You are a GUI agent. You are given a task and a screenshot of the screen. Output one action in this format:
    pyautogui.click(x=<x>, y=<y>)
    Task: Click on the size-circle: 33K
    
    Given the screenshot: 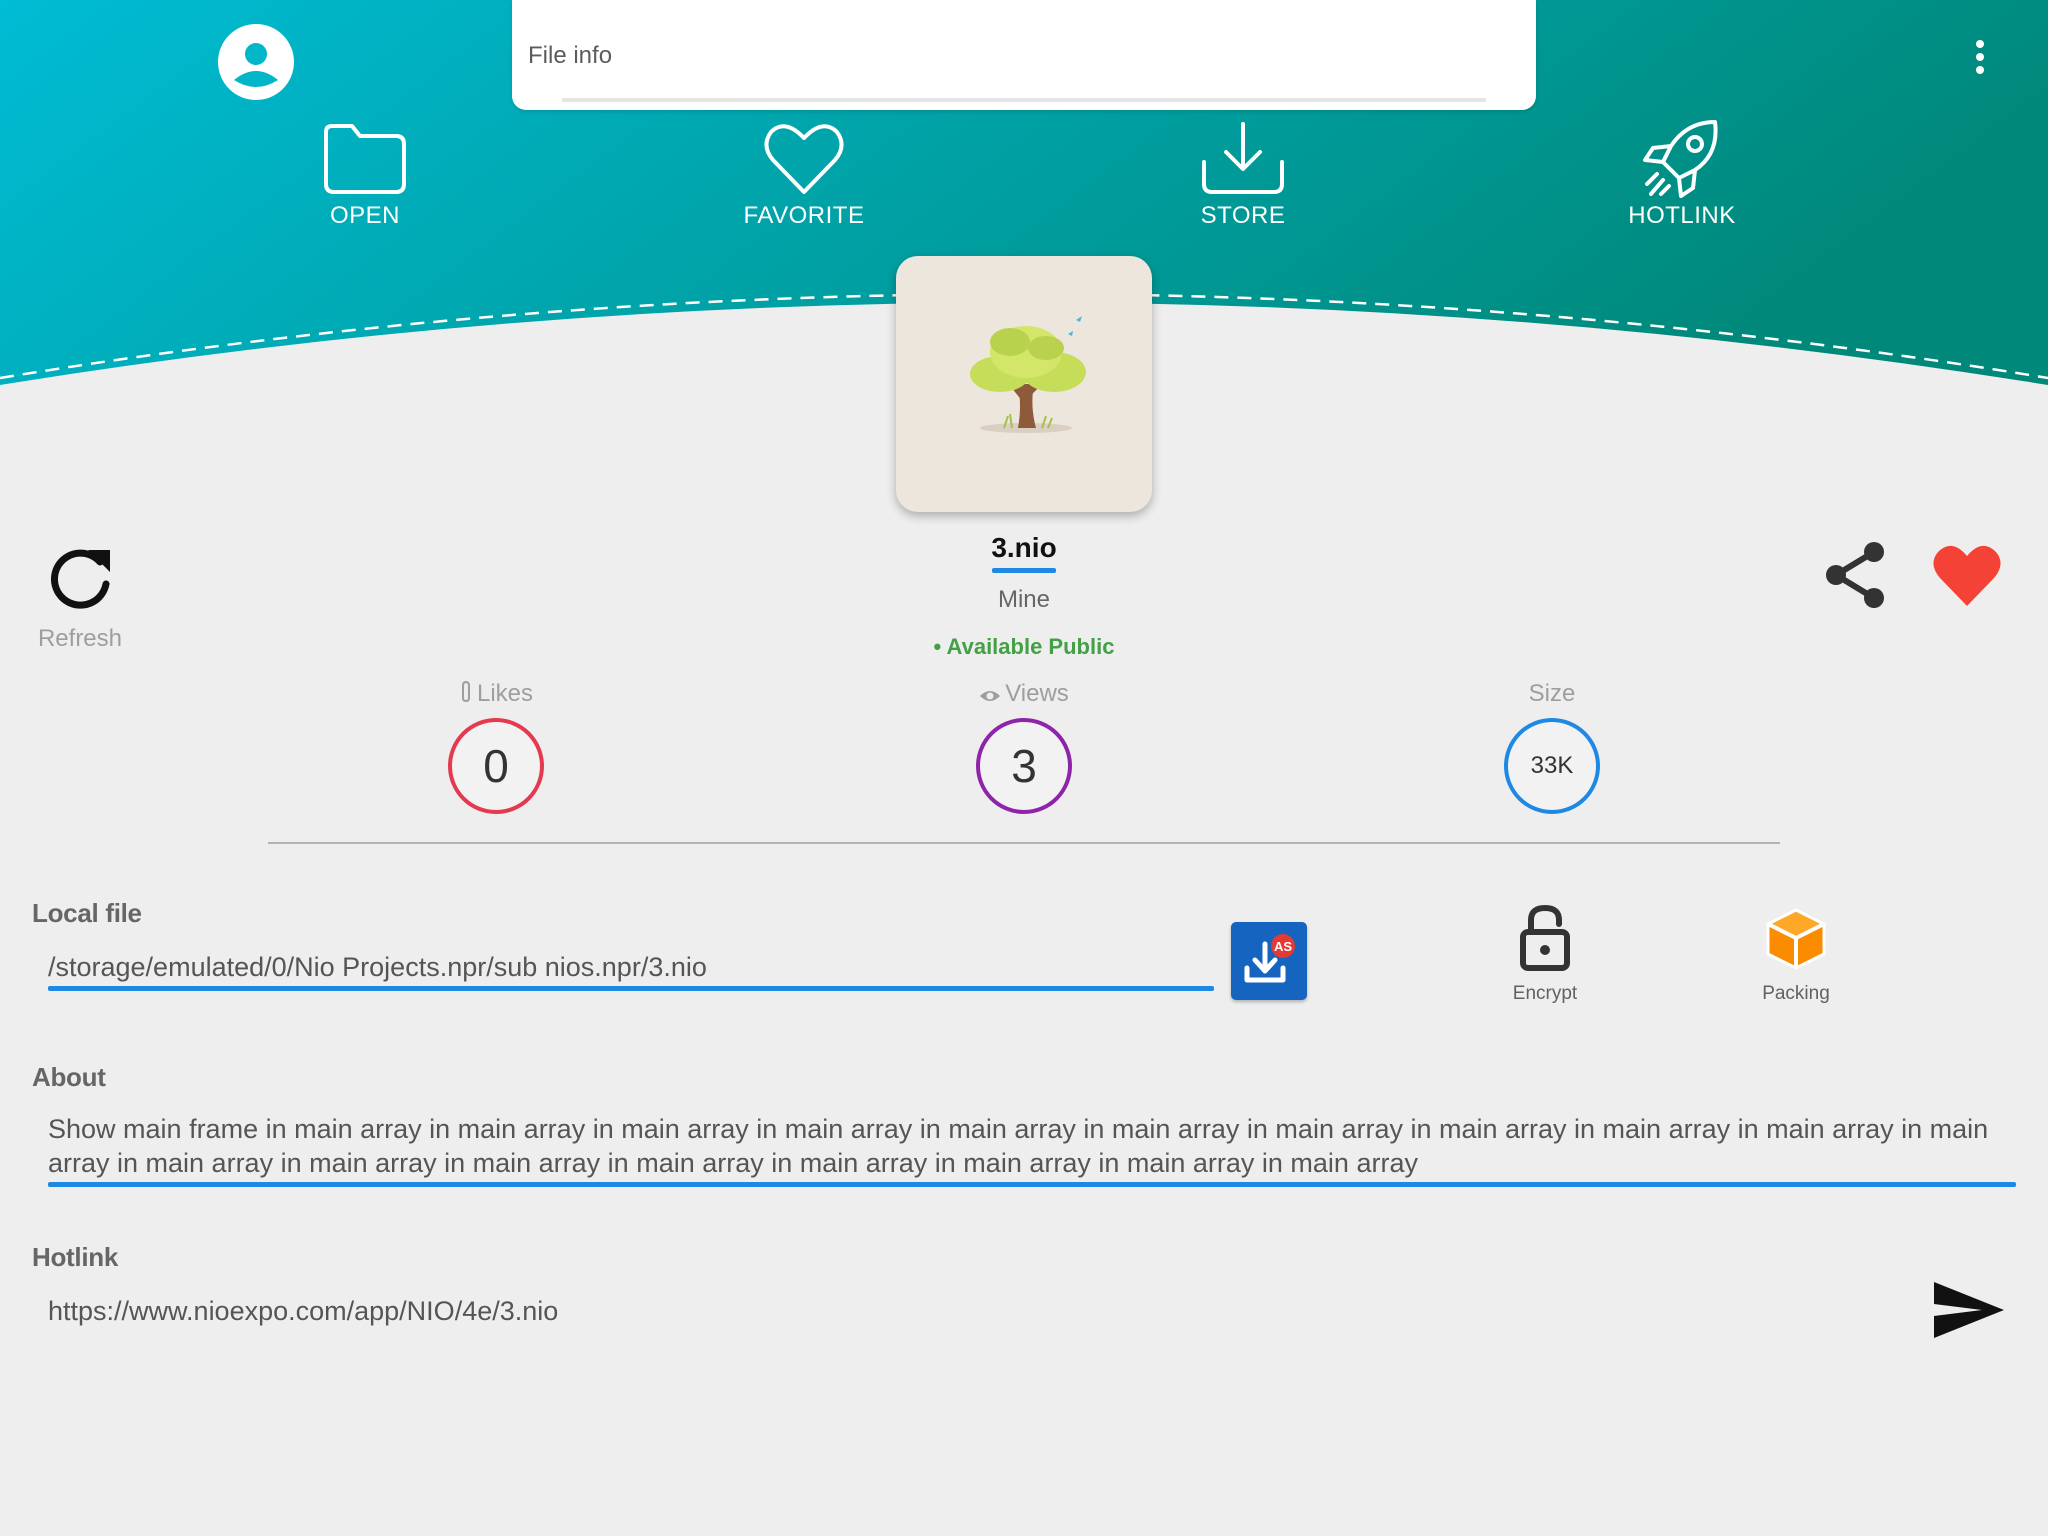 What is the action you would take?
    pyautogui.click(x=1552, y=766)
    